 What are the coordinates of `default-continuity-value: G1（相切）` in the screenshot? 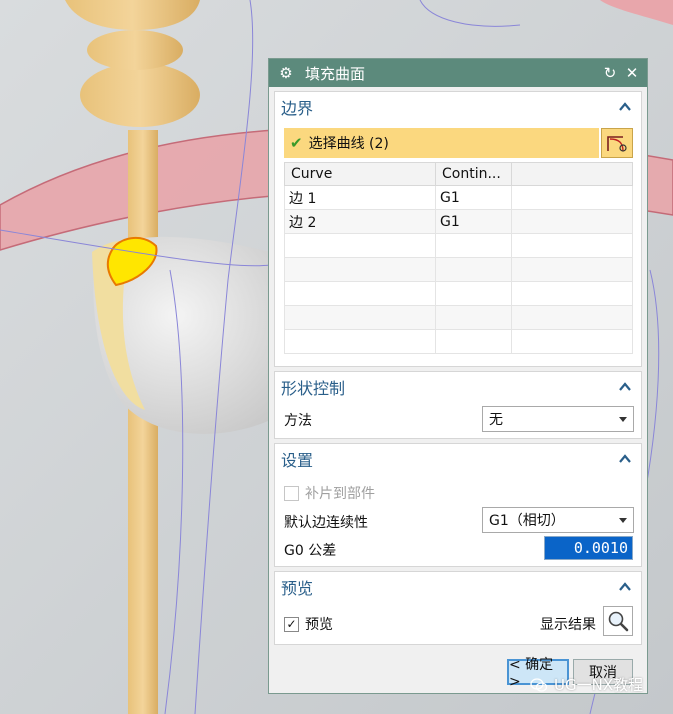 It's located at (527, 521).